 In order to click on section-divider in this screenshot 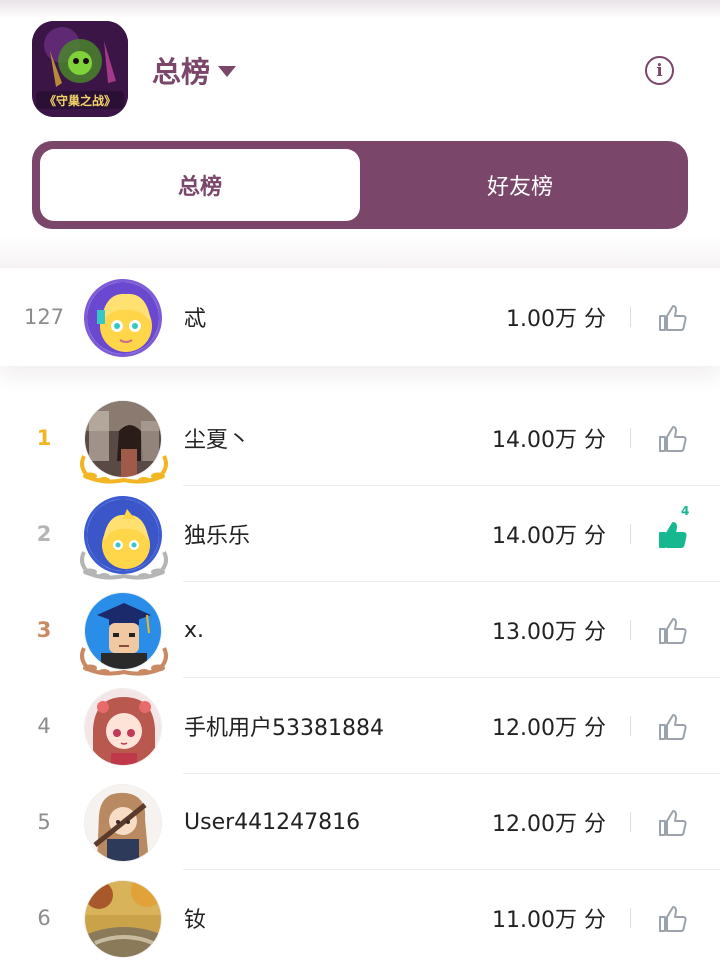, I will do `click(360, 252)`.